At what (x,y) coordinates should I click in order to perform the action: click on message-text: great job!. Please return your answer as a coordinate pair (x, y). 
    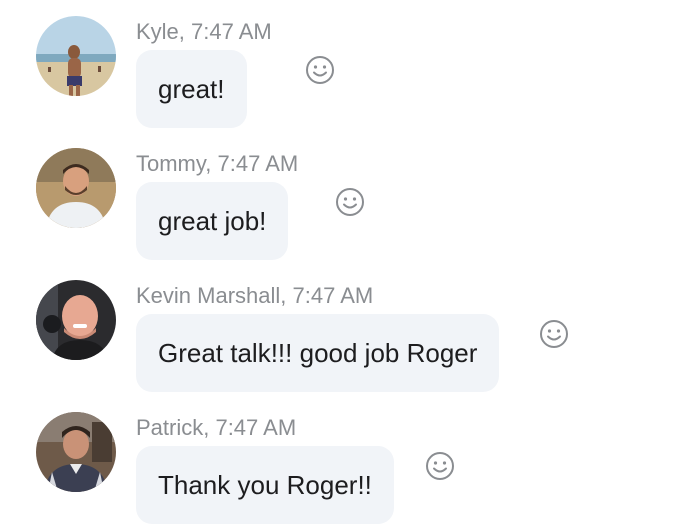
    Looking at the image, I should click on (212, 221).